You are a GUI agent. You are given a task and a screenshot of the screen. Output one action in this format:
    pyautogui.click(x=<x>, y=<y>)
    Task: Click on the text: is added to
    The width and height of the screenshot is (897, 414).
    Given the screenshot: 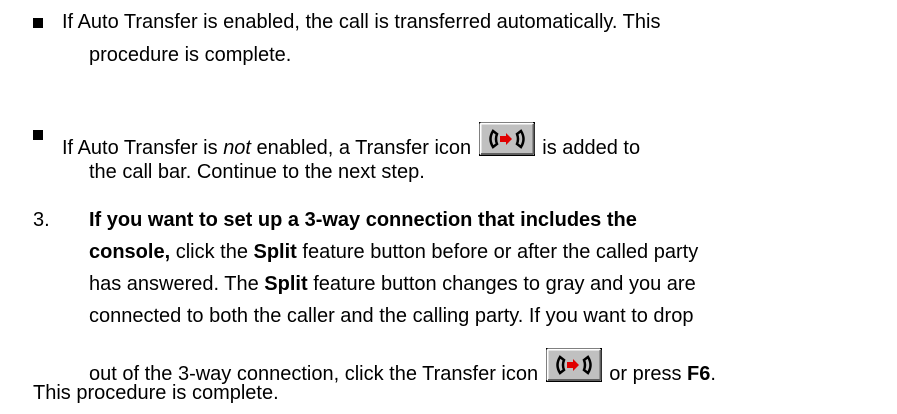 What is the action you would take?
    pyautogui.click(x=588, y=148)
    